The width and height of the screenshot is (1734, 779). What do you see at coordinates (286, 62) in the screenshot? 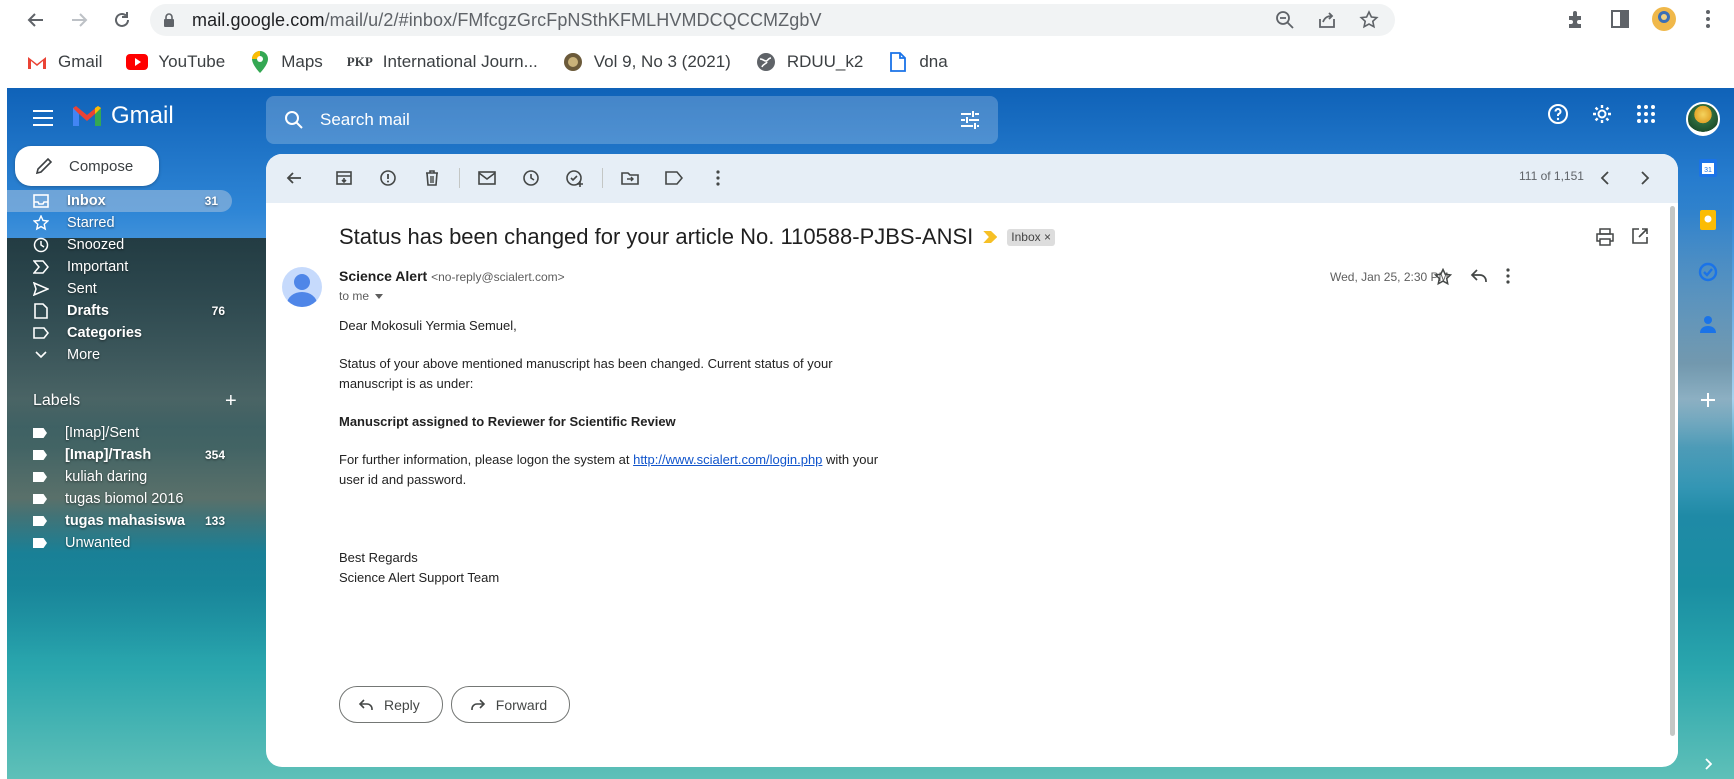
I see `bookmark-maps: Maps` at bounding box center [286, 62].